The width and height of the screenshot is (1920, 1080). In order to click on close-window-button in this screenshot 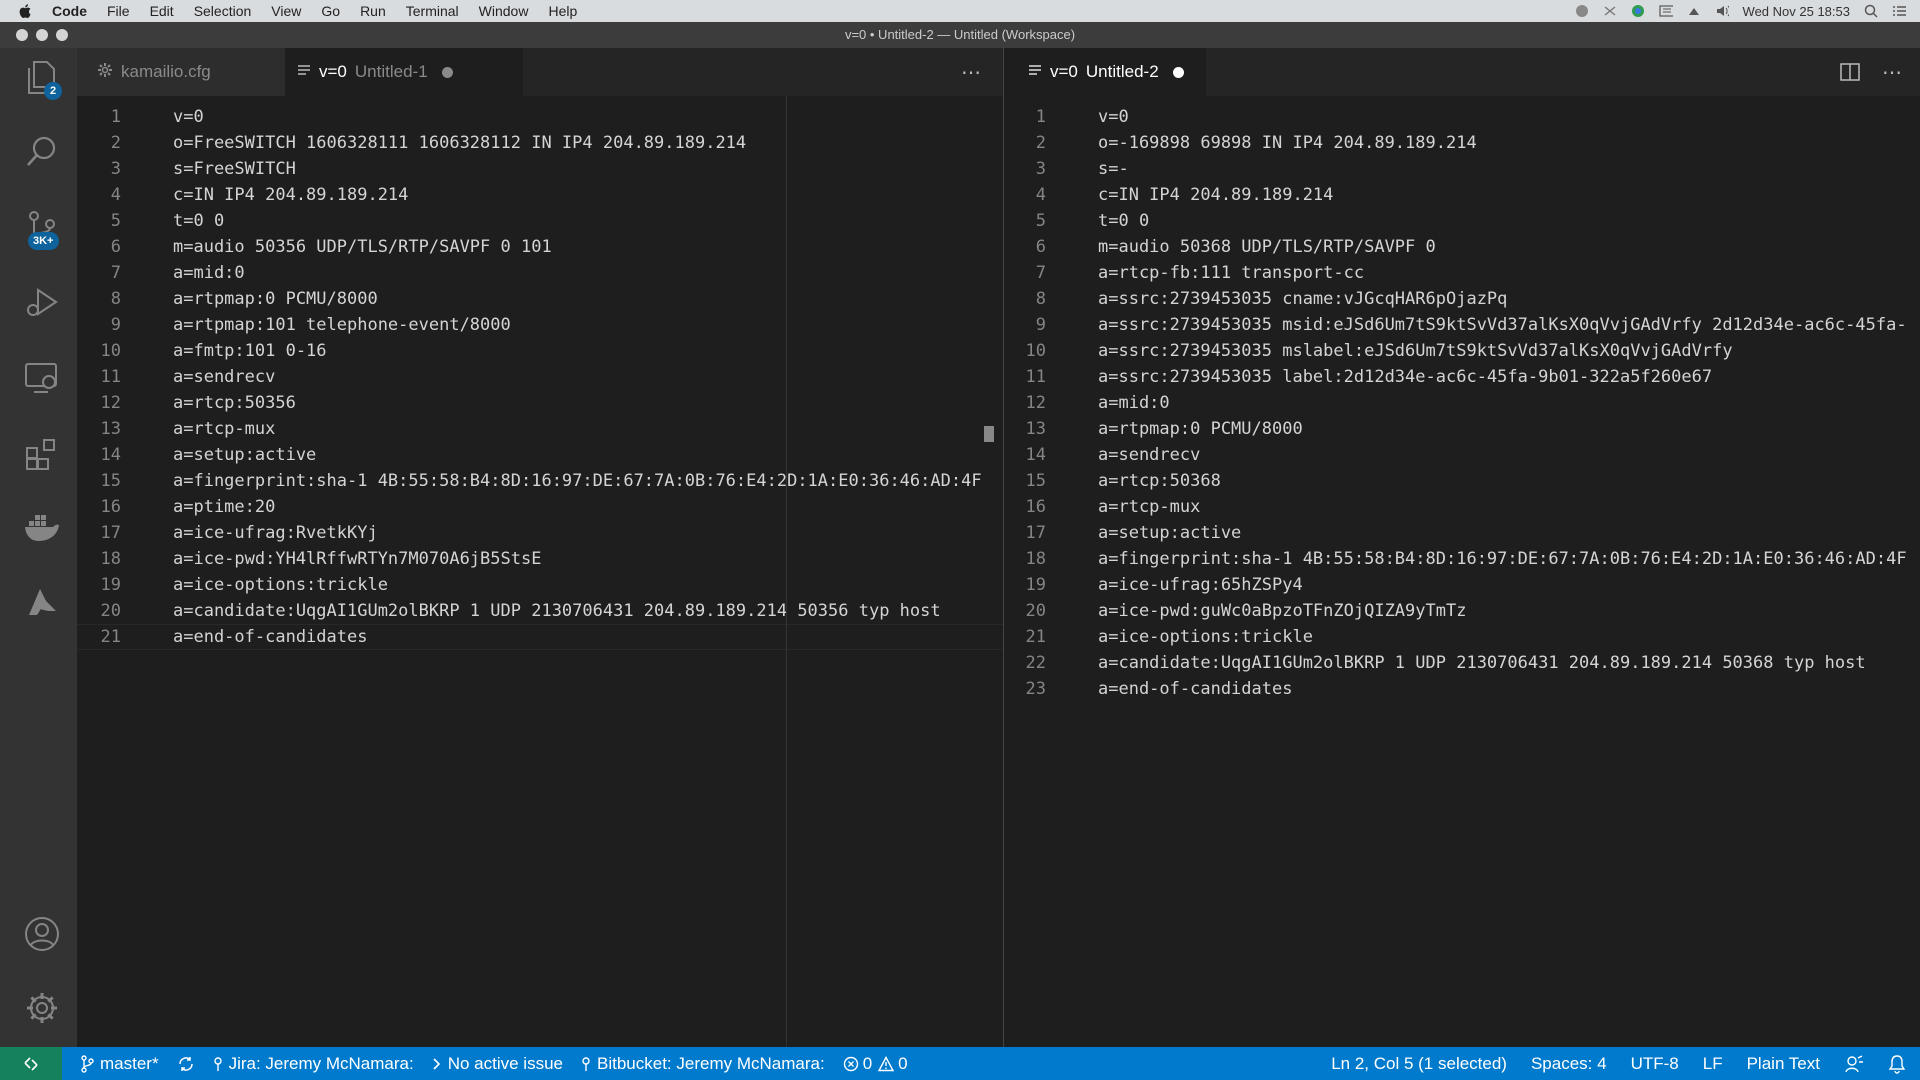, I will do `click(22, 35)`.